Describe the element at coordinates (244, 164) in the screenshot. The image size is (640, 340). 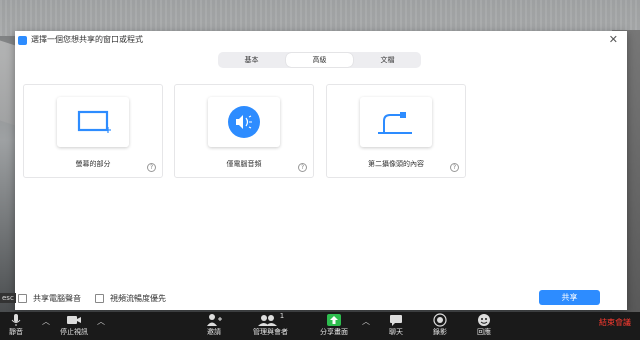
I see `option-label: 僅電腦音頻` at that location.